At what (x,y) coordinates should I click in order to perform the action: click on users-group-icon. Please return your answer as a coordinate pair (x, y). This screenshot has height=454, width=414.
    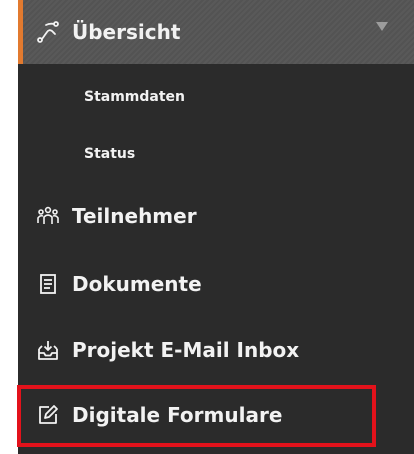
    Looking at the image, I should click on (48, 216).